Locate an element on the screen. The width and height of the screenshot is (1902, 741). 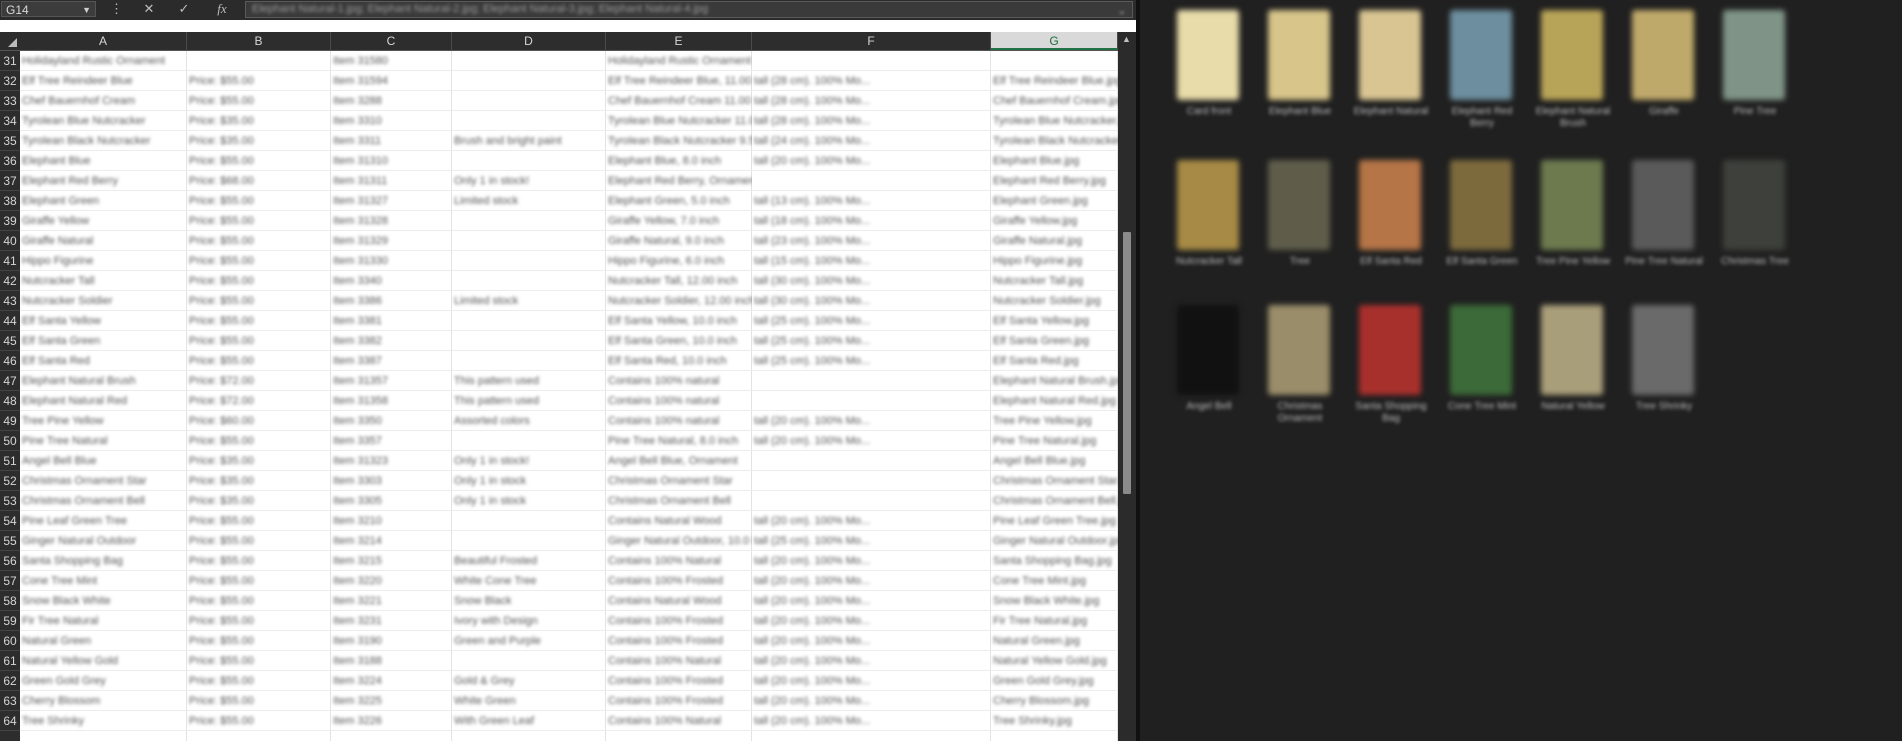
cell: Giraffe Yellow, 7.0 inch is located at coordinates (679, 221).